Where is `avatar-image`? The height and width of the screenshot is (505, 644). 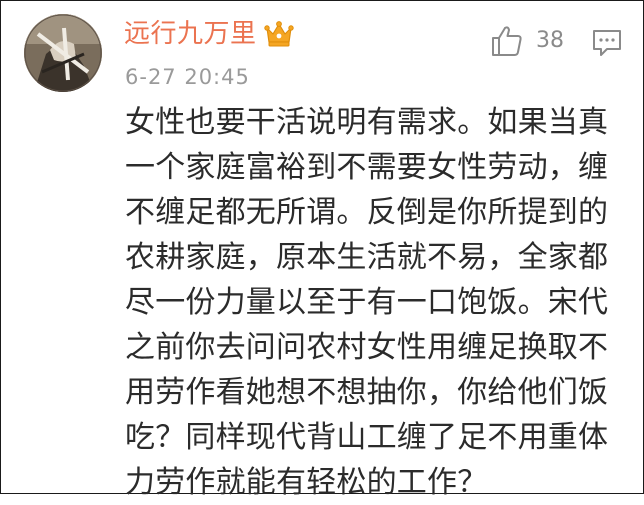
avatar-image is located at coordinates (63, 53).